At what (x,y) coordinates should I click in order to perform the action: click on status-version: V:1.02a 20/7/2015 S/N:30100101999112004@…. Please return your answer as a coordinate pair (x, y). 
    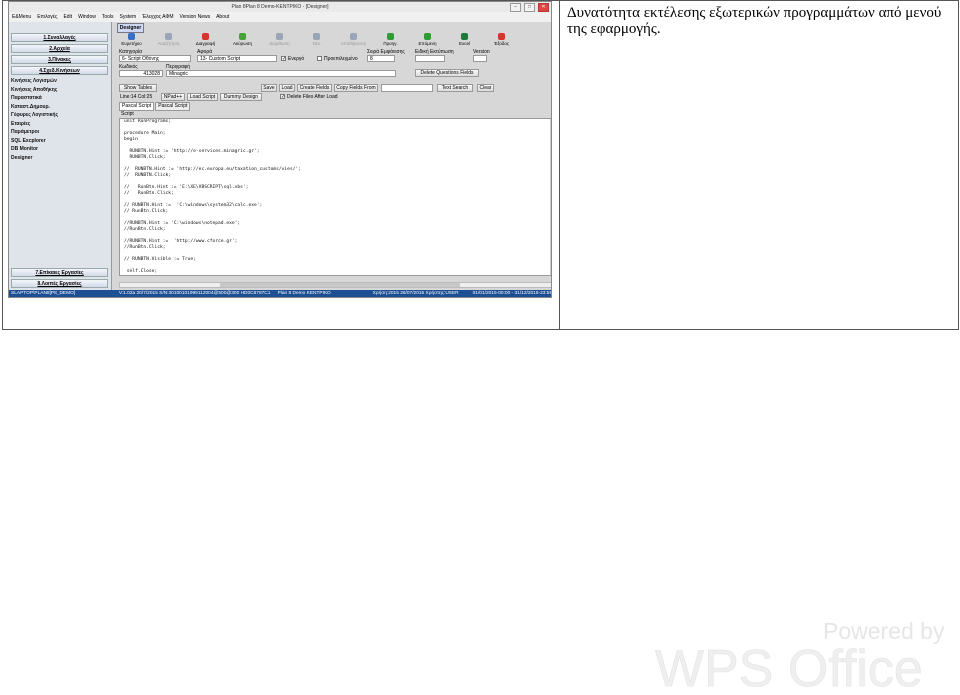
    Looking at the image, I should click on (194, 293).